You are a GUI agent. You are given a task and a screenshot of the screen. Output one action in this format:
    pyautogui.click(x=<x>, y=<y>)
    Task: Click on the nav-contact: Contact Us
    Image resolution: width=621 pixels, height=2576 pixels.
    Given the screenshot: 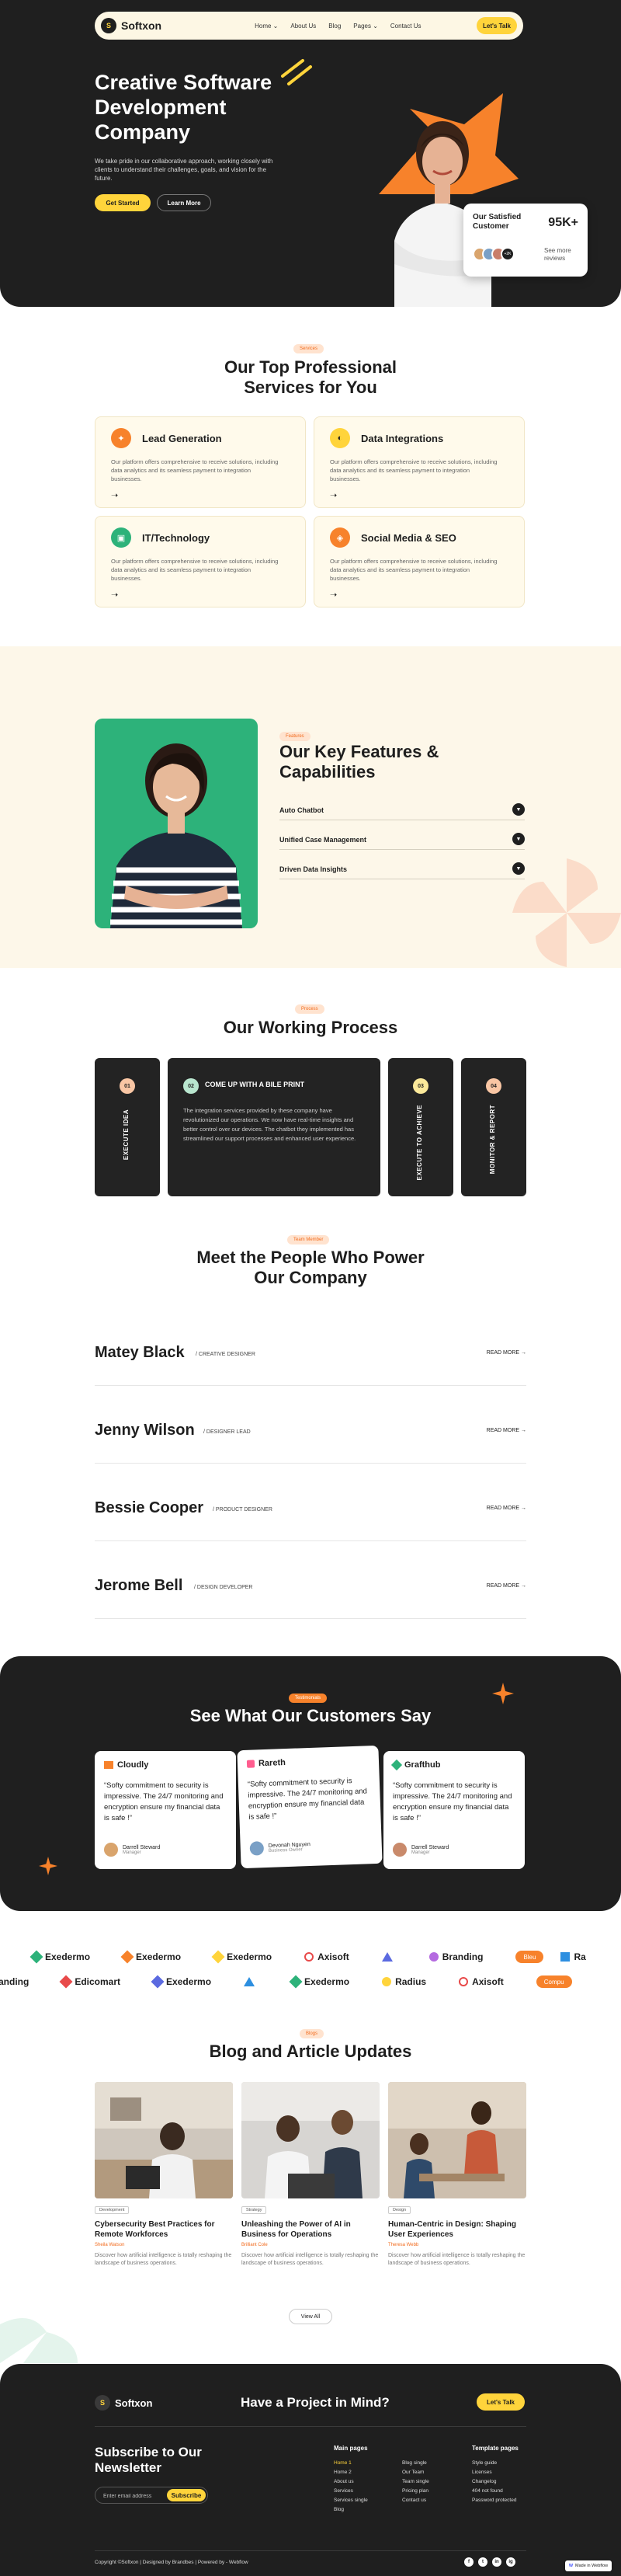 What is the action you would take?
    pyautogui.click(x=406, y=27)
    